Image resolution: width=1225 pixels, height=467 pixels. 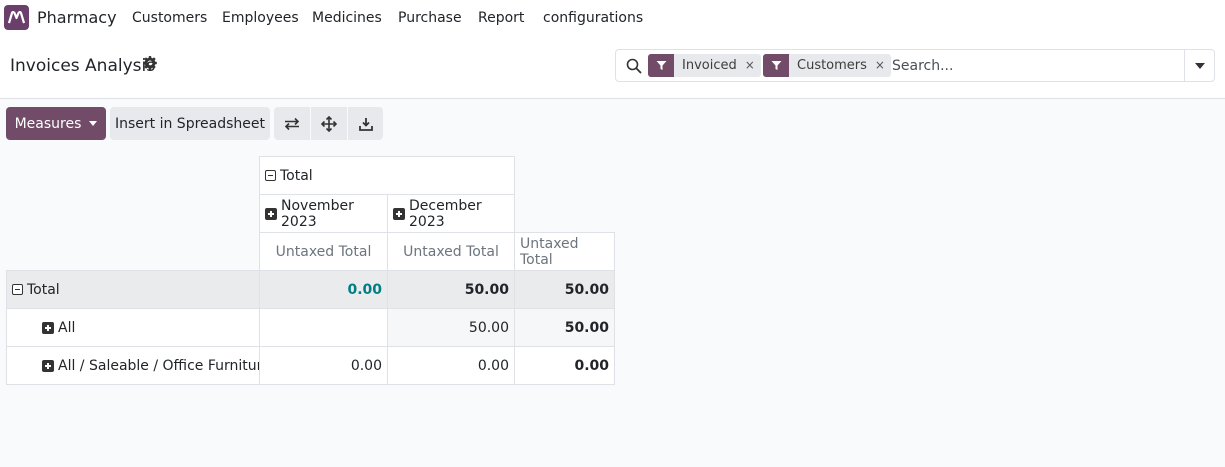 I want to click on col-header-label: Total, so click(x=296, y=175).